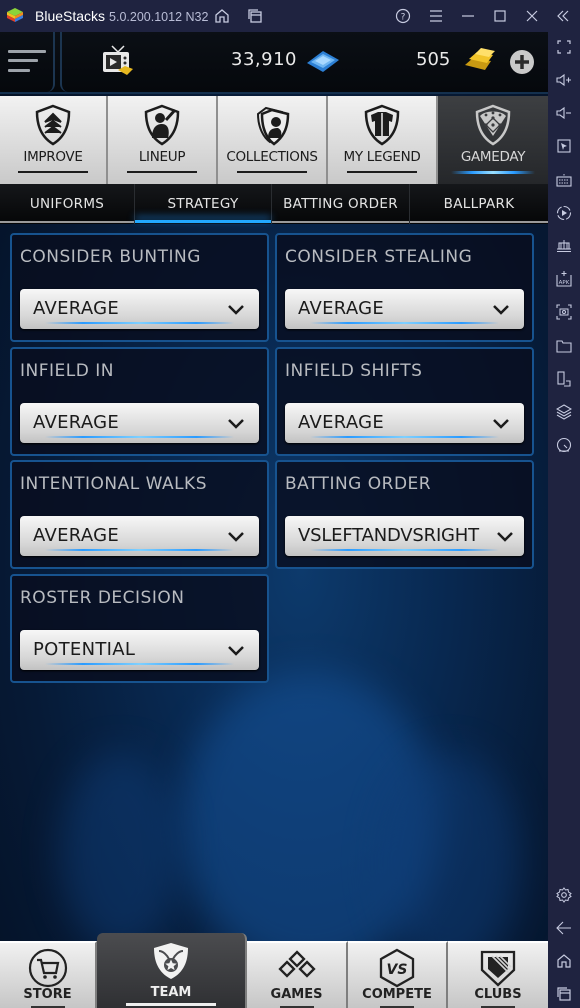 The width and height of the screenshot is (580, 1008). What do you see at coordinates (564, 312) in the screenshot?
I see `screenshot-icon` at bounding box center [564, 312].